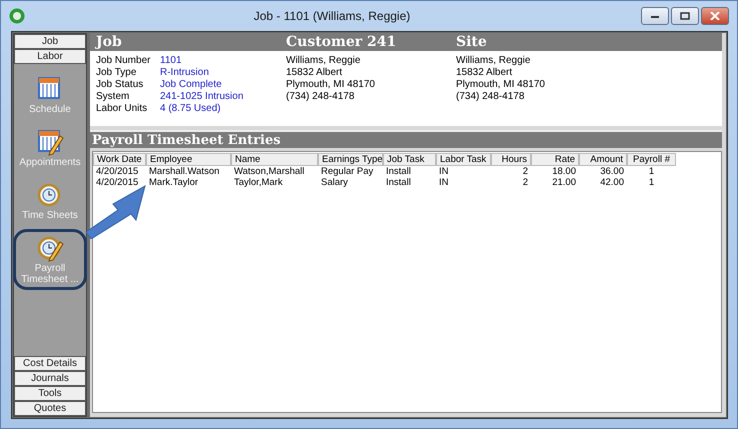  Describe the element at coordinates (116, 212) in the screenshot. I see `callout-arrow` at that location.